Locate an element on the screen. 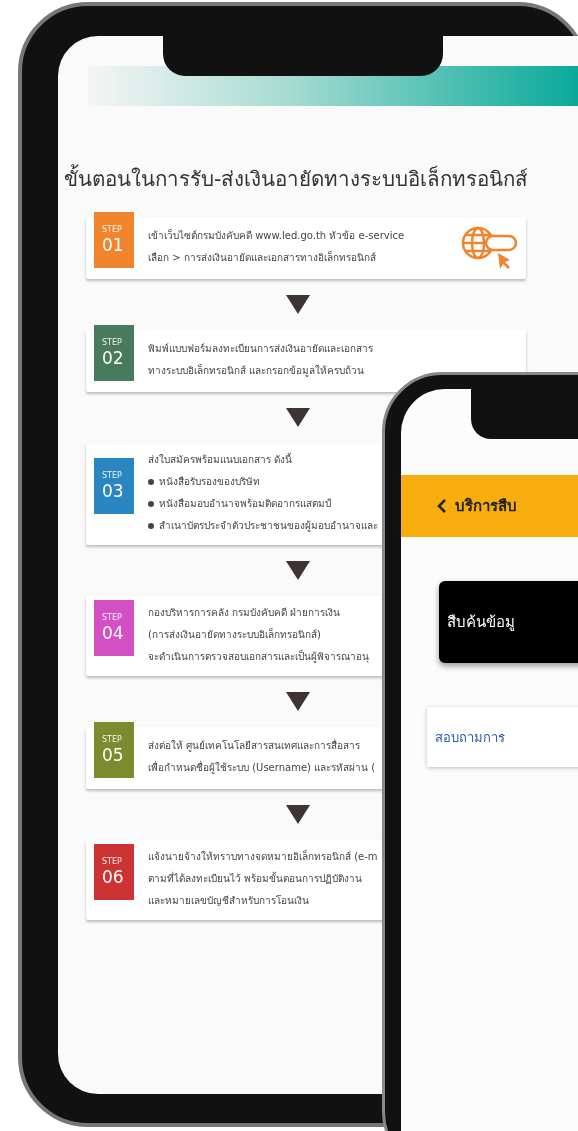 The height and width of the screenshot is (1131, 578). step-number: 03 is located at coordinates (113, 491).